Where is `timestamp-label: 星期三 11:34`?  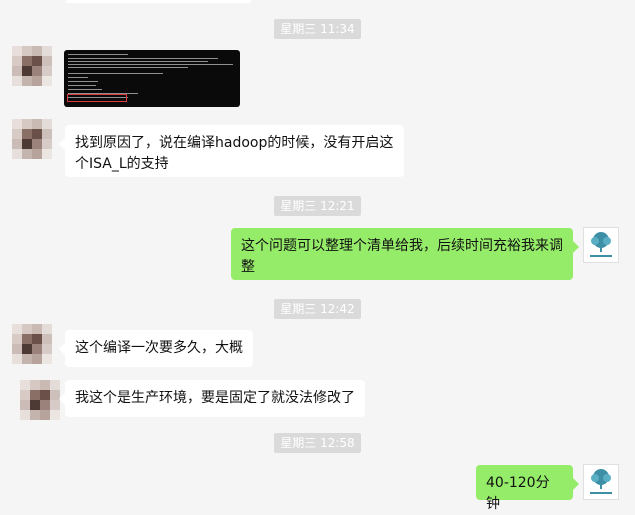
timestamp-label: 星期三 11:34 is located at coordinates (317, 29).